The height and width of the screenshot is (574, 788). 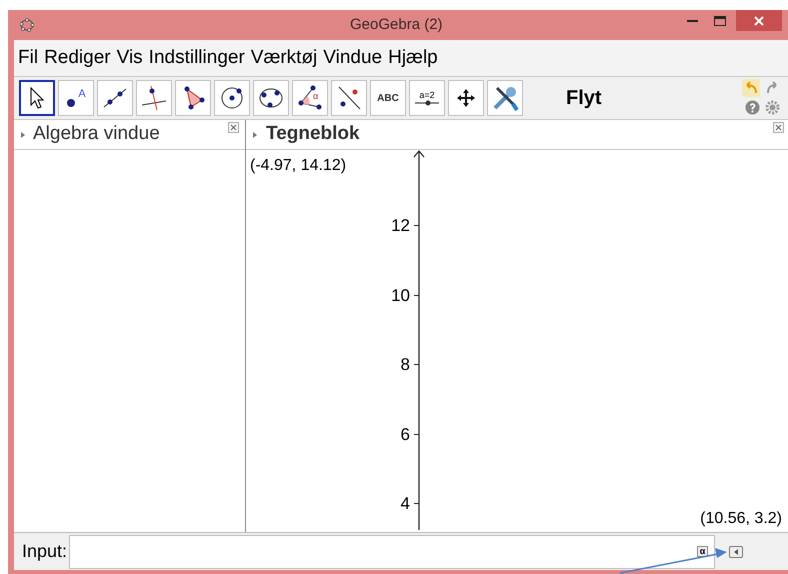 I want to click on triangle-icon, so click(x=736, y=551).